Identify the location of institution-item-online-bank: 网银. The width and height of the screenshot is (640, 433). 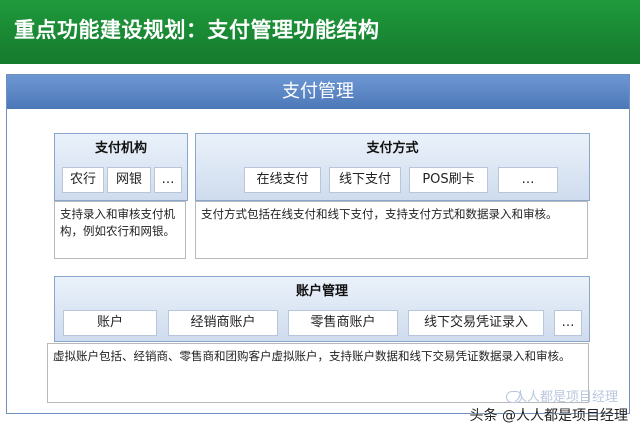
(129, 180).